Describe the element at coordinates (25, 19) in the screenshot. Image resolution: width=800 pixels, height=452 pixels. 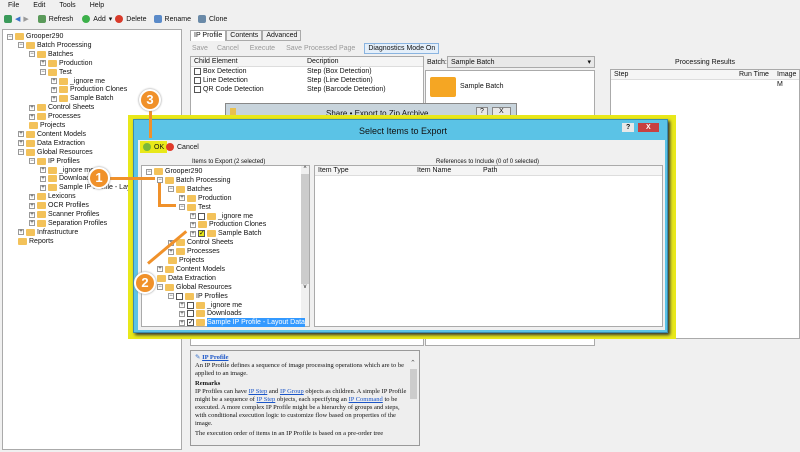
I see `forward-icon: ▶` at that location.